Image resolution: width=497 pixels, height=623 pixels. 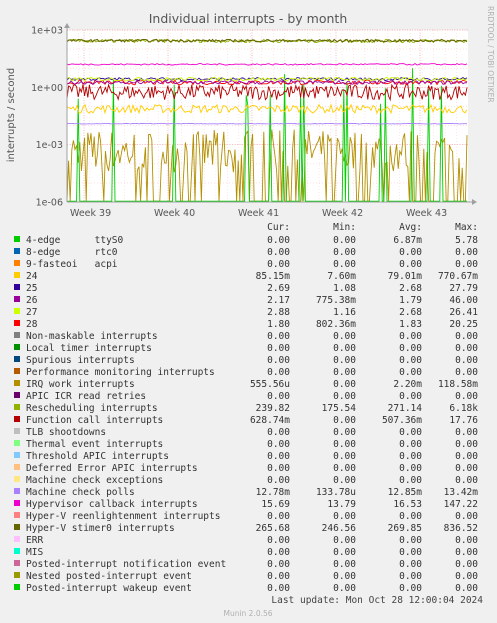 I want to click on legend-label: Deferred Error APIC interrupts, so click(x=112, y=468).